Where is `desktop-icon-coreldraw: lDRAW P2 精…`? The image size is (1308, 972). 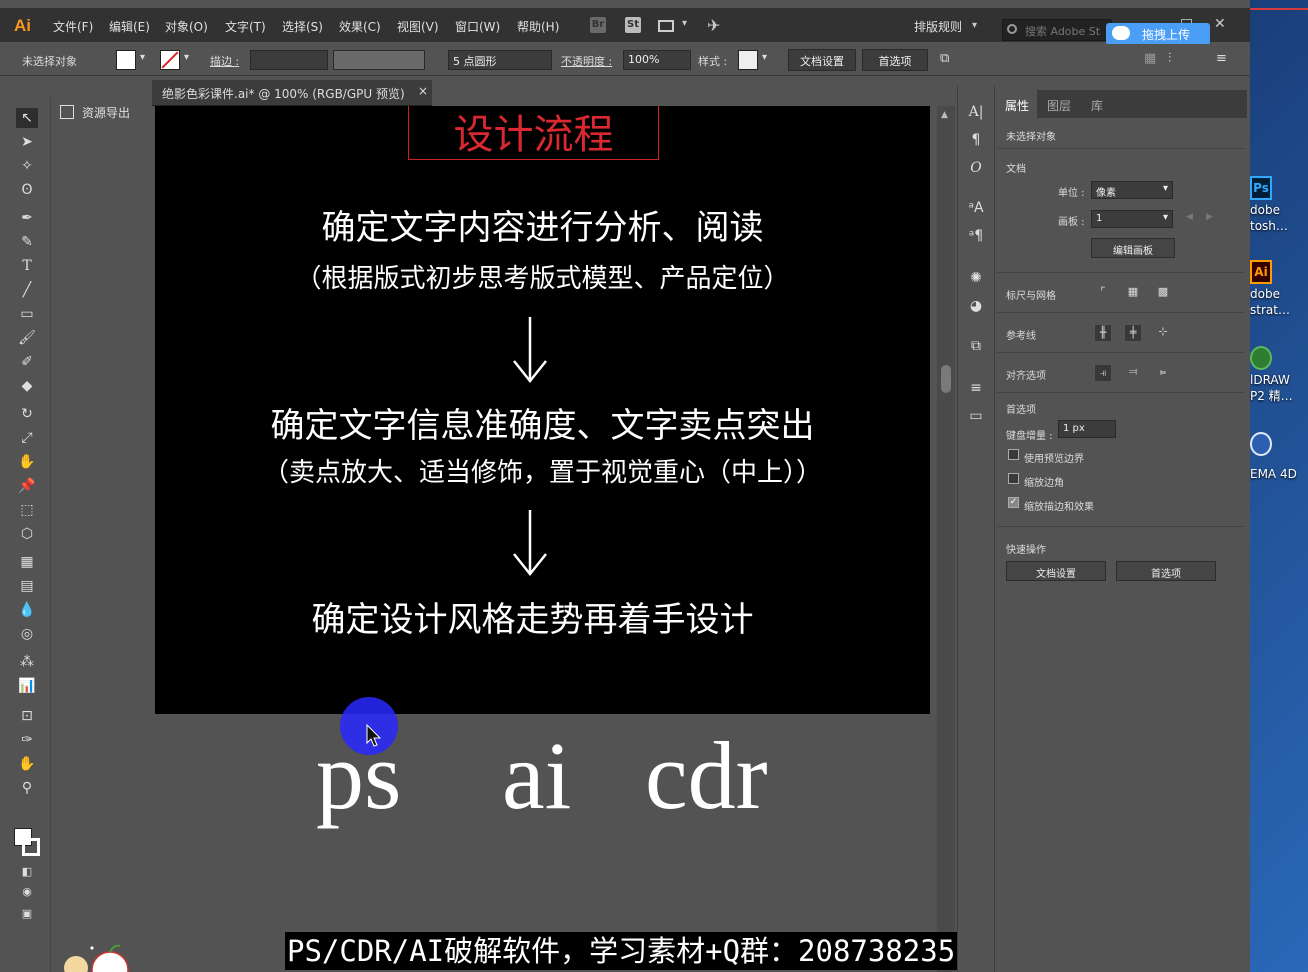 desktop-icon-coreldraw: lDRAW P2 精… is located at coordinates (1279, 381).